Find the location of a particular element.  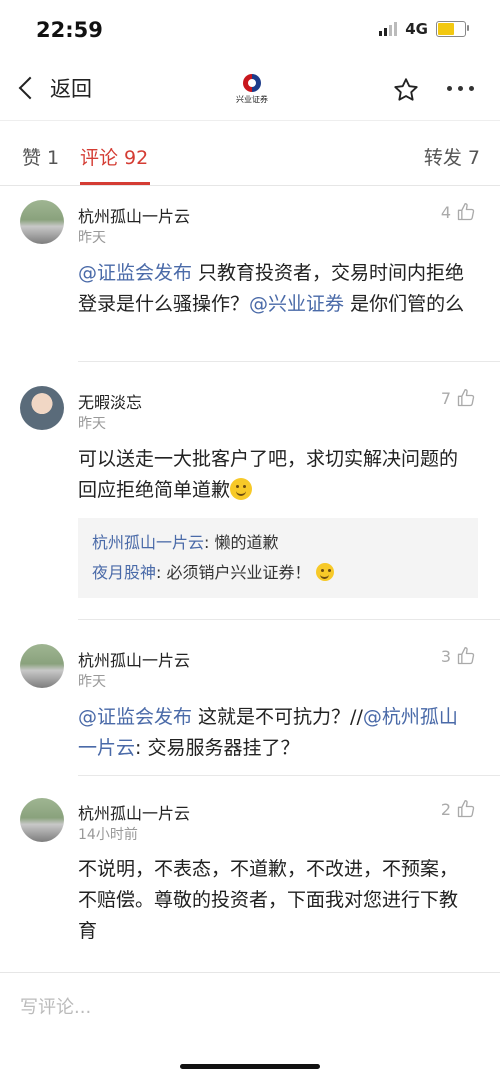

active-tab-indicator is located at coordinates (115, 183).